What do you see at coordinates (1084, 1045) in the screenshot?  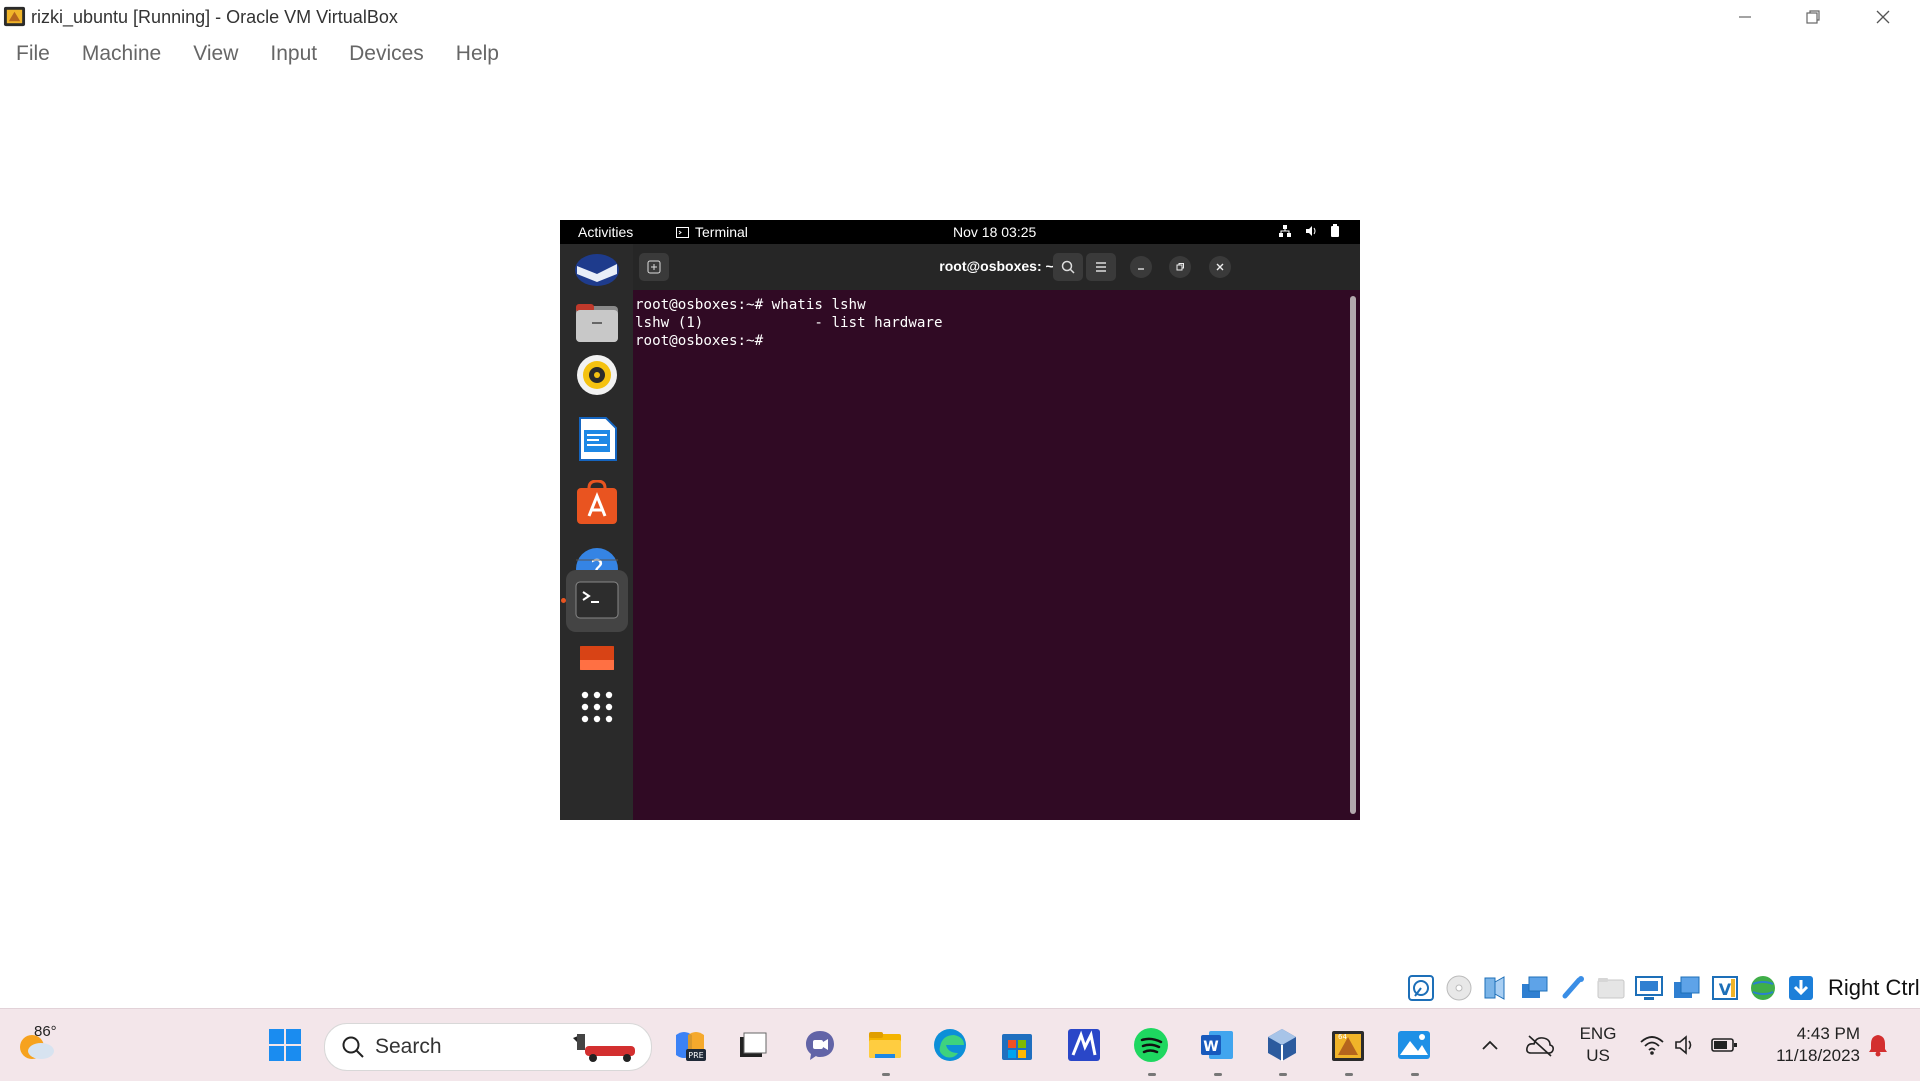 I see `taskbar-ms-app` at bounding box center [1084, 1045].